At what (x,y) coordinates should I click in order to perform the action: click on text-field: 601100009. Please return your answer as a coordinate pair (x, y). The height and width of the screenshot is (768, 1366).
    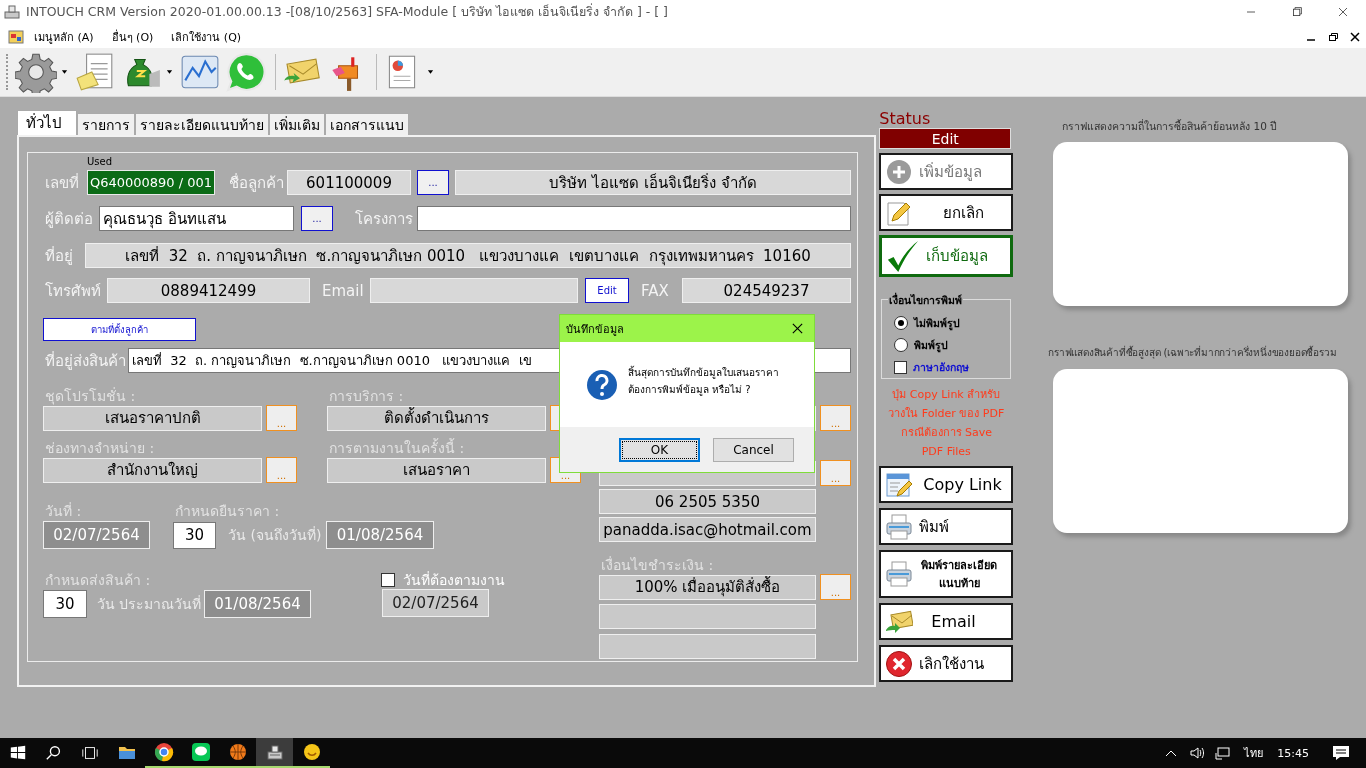
    Looking at the image, I should click on (349, 182).